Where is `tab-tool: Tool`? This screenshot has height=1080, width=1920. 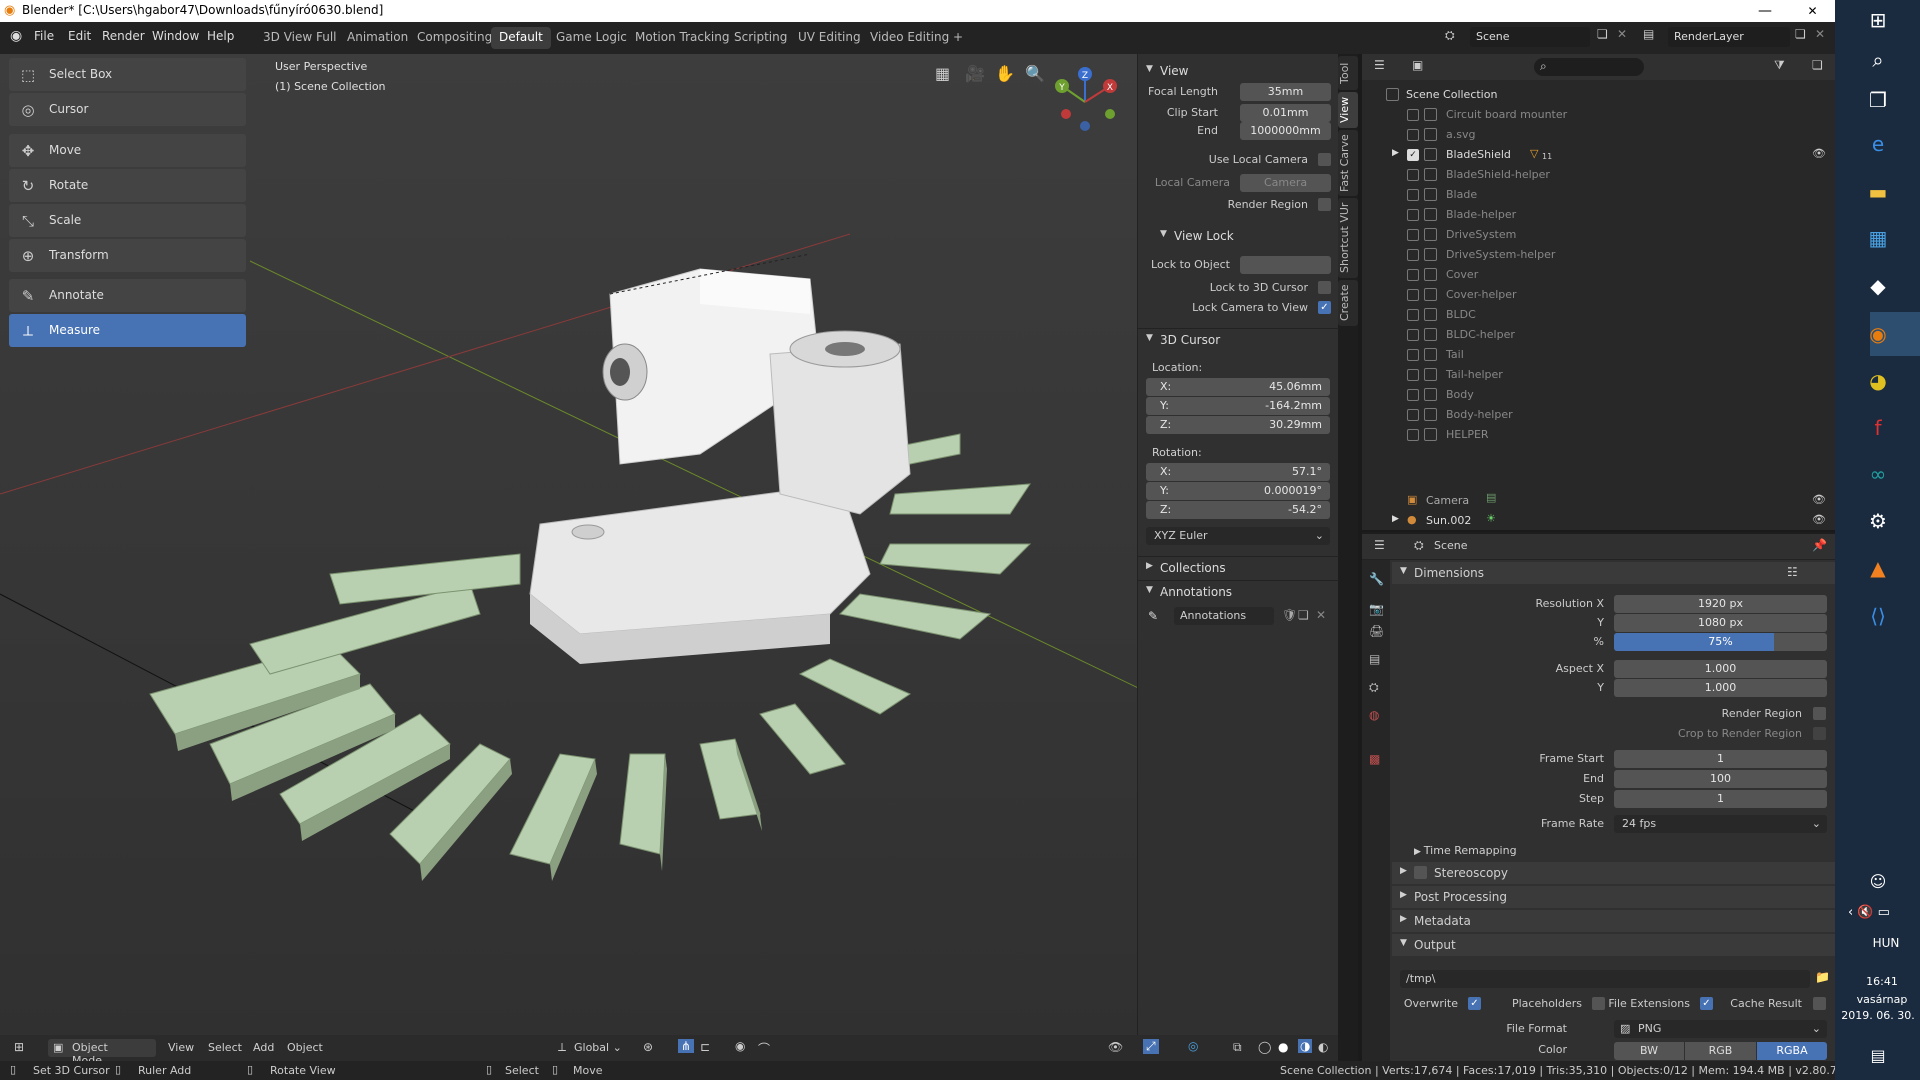
tab-tool: Tool is located at coordinates (1348, 73).